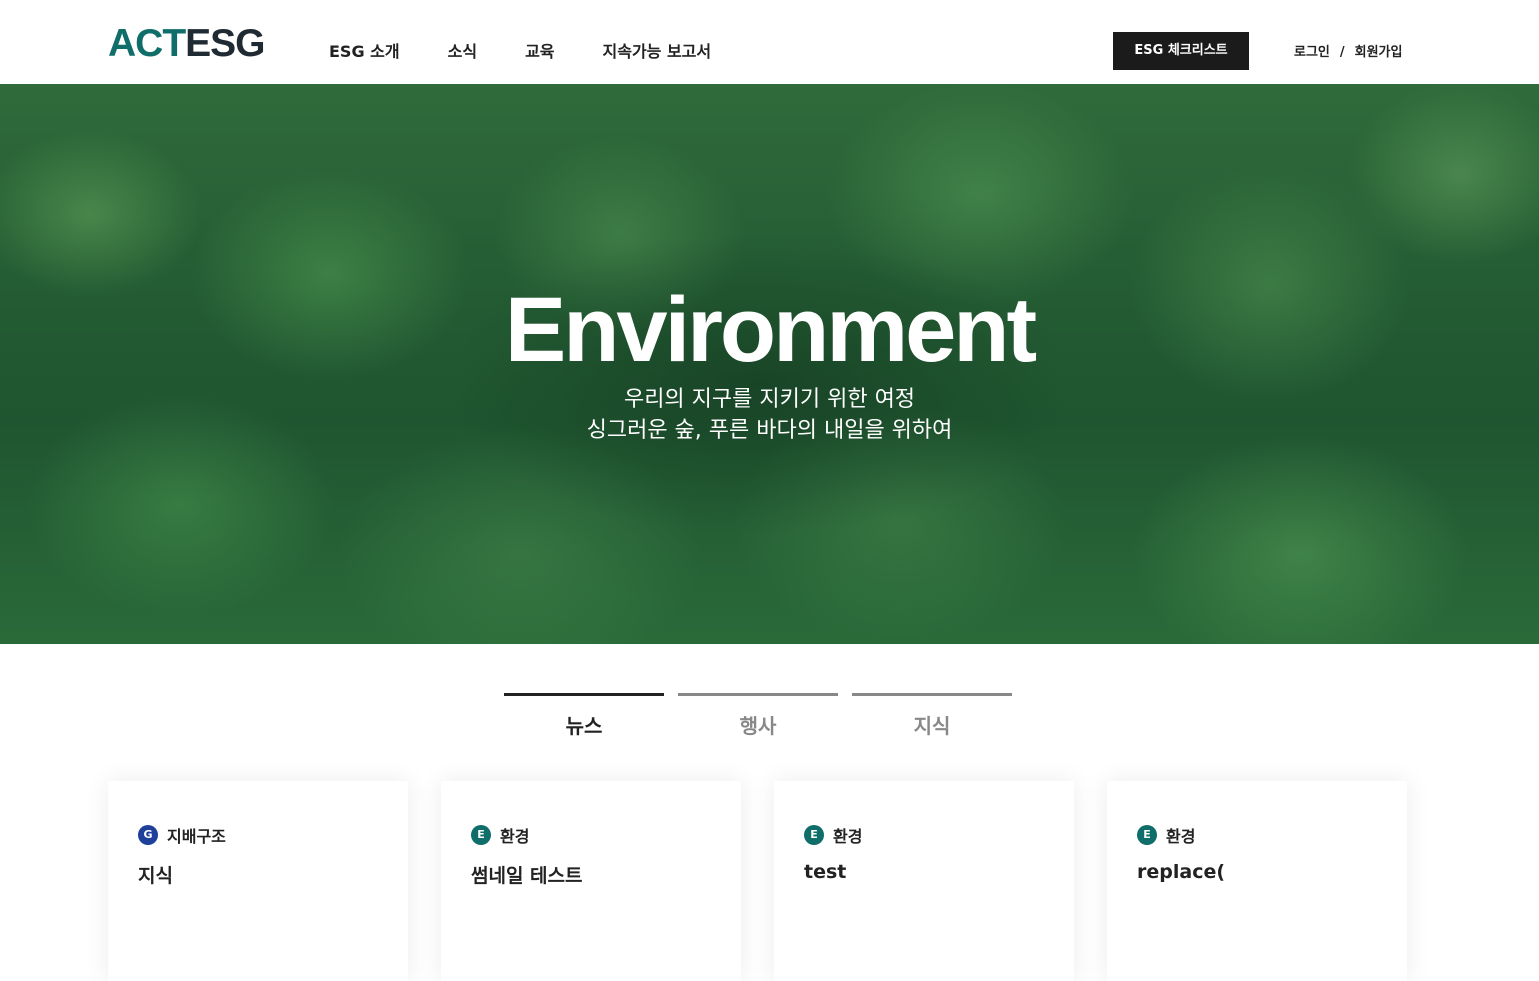 Image resolution: width=1539 pixels, height=981 pixels. Describe the element at coordinates (924, 881) in the screenshot. I see `card-item: E 환경 test` at that location.